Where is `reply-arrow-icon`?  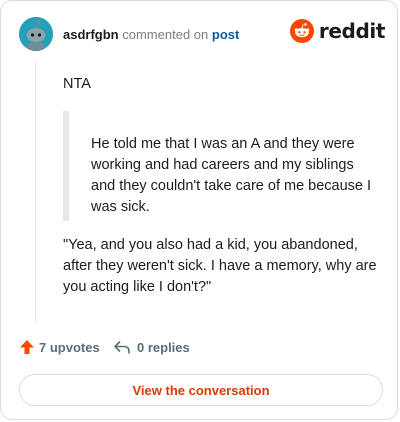 reply-arrow-icon is located at coordinates (122, 347).